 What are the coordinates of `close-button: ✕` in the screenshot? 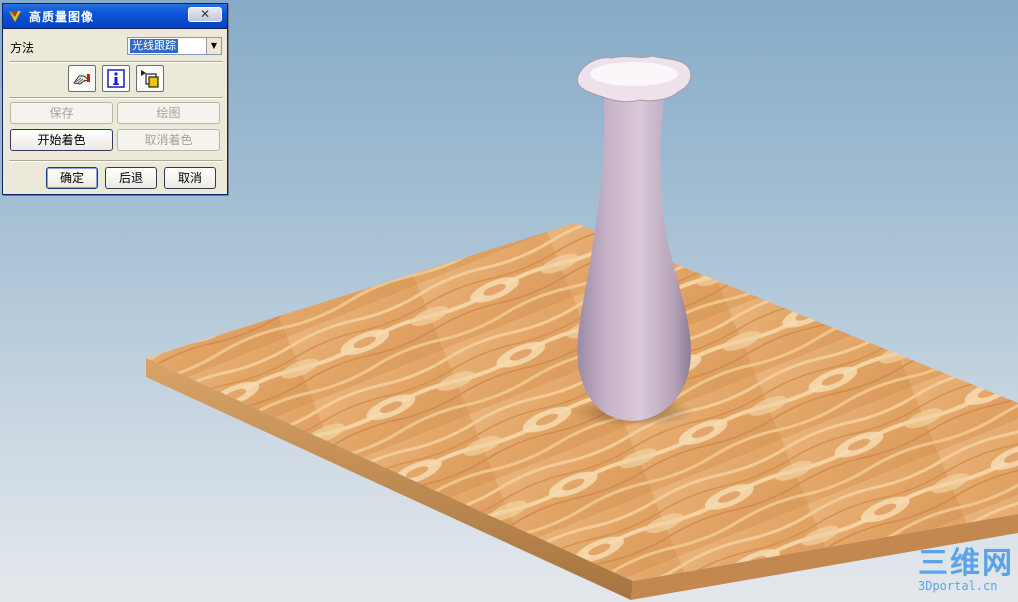 It's located at (205, 14).